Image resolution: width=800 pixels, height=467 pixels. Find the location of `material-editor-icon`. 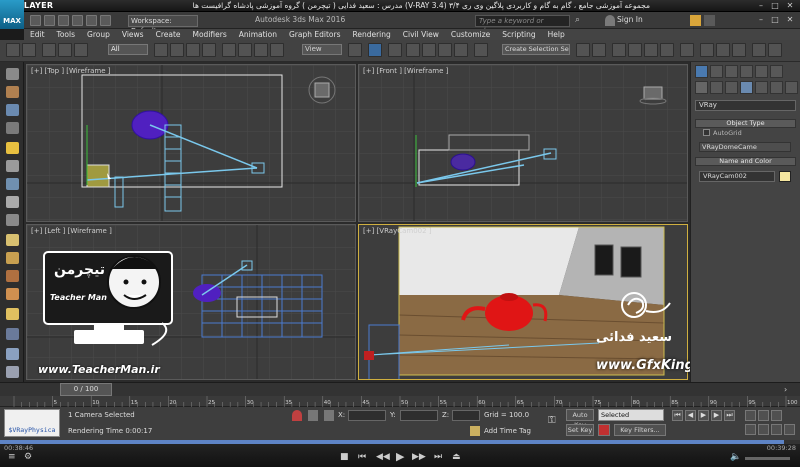

material-editor-icon is located at coordinates (687, 50).